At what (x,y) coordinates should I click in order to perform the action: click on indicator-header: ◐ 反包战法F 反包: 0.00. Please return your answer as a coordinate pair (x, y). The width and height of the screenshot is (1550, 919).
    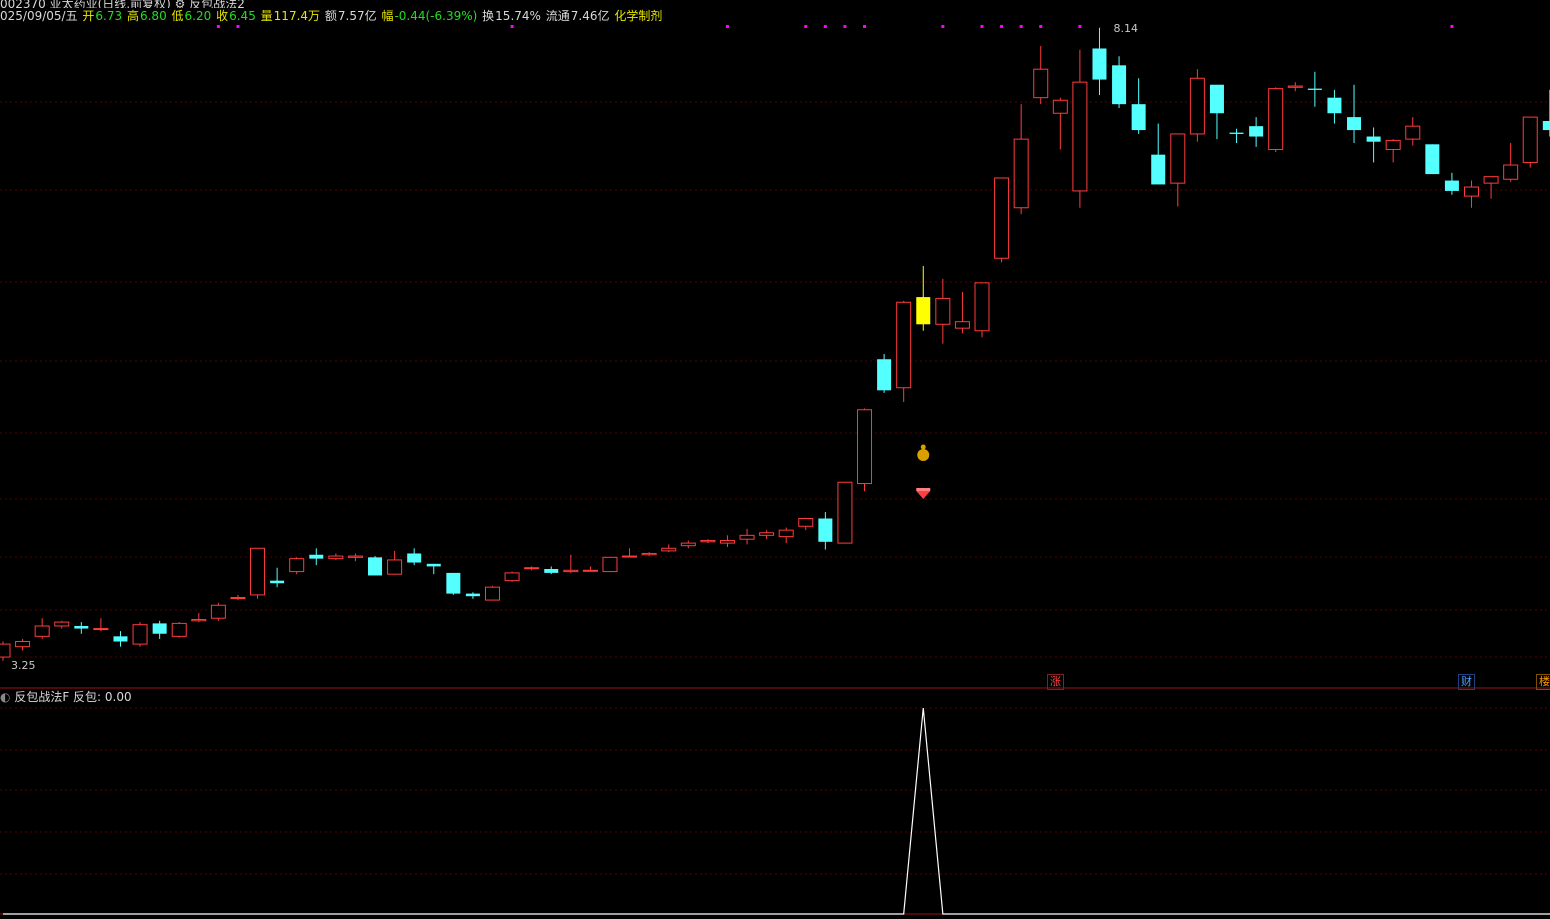
    Looking at the image, I should click on (66, 697).